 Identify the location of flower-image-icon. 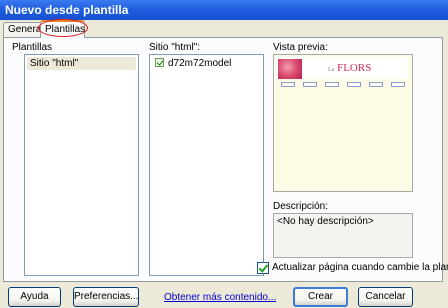
(290, 69).